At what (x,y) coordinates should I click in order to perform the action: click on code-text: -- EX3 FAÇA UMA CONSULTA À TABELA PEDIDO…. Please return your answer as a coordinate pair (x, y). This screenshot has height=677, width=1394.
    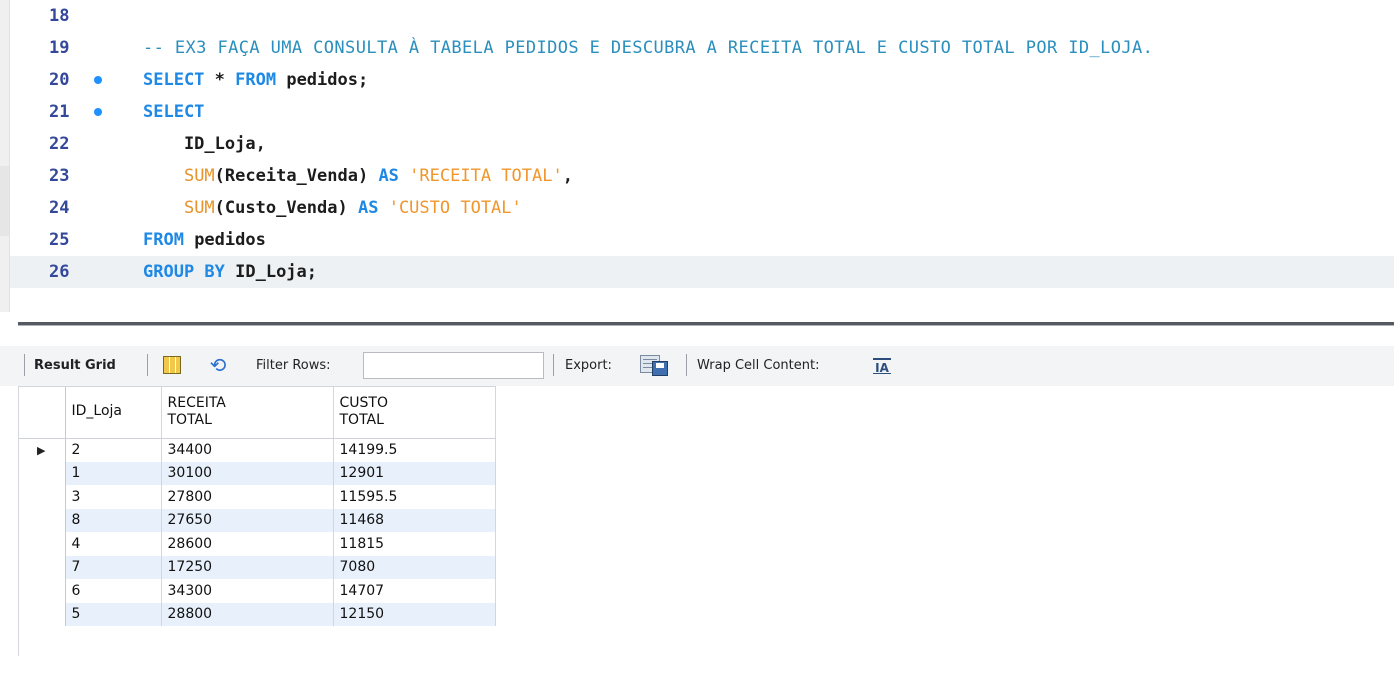
    Looking at the image, I should click on (648, 48).